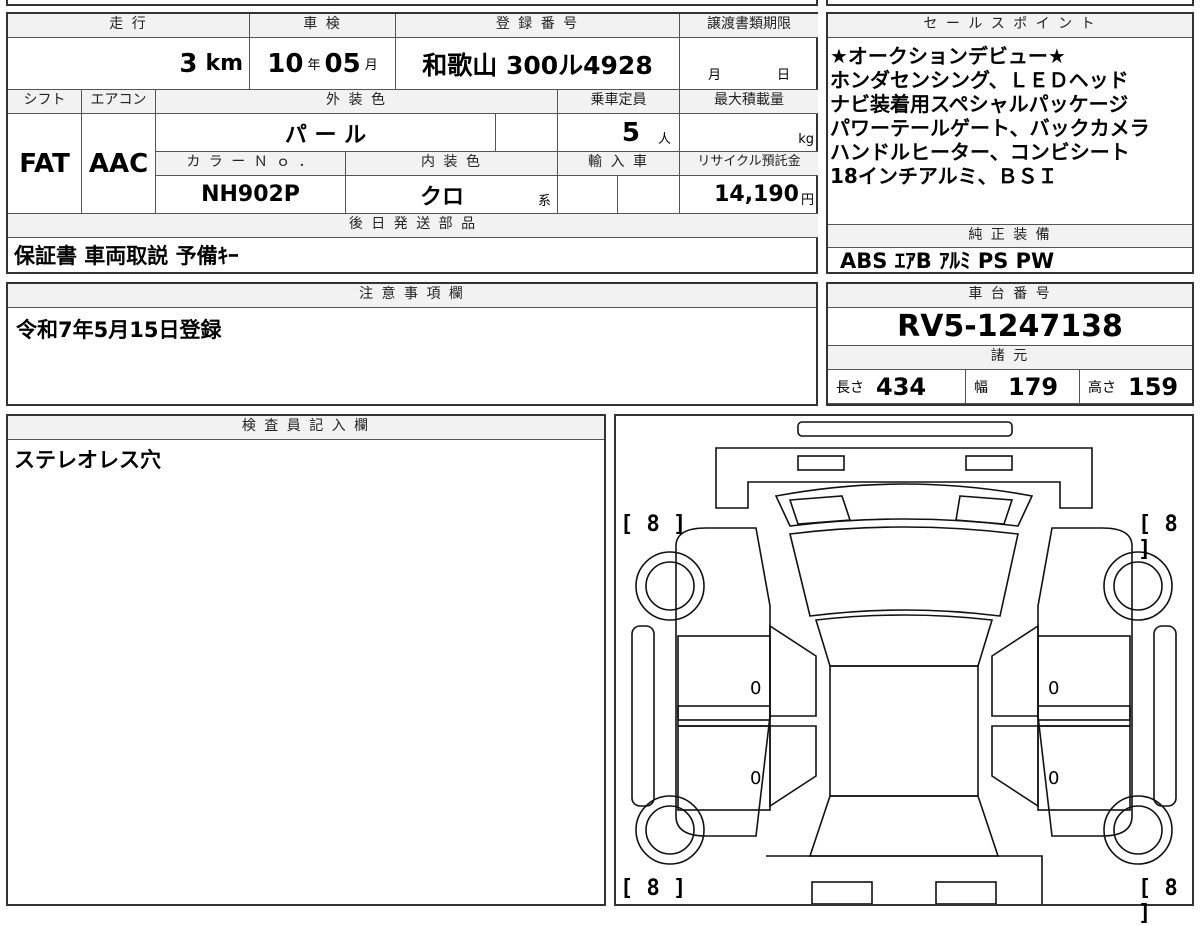 This screenshot has width=1200, height=926. I want to click on specs-header: 諸 元, so click(1010, 358).